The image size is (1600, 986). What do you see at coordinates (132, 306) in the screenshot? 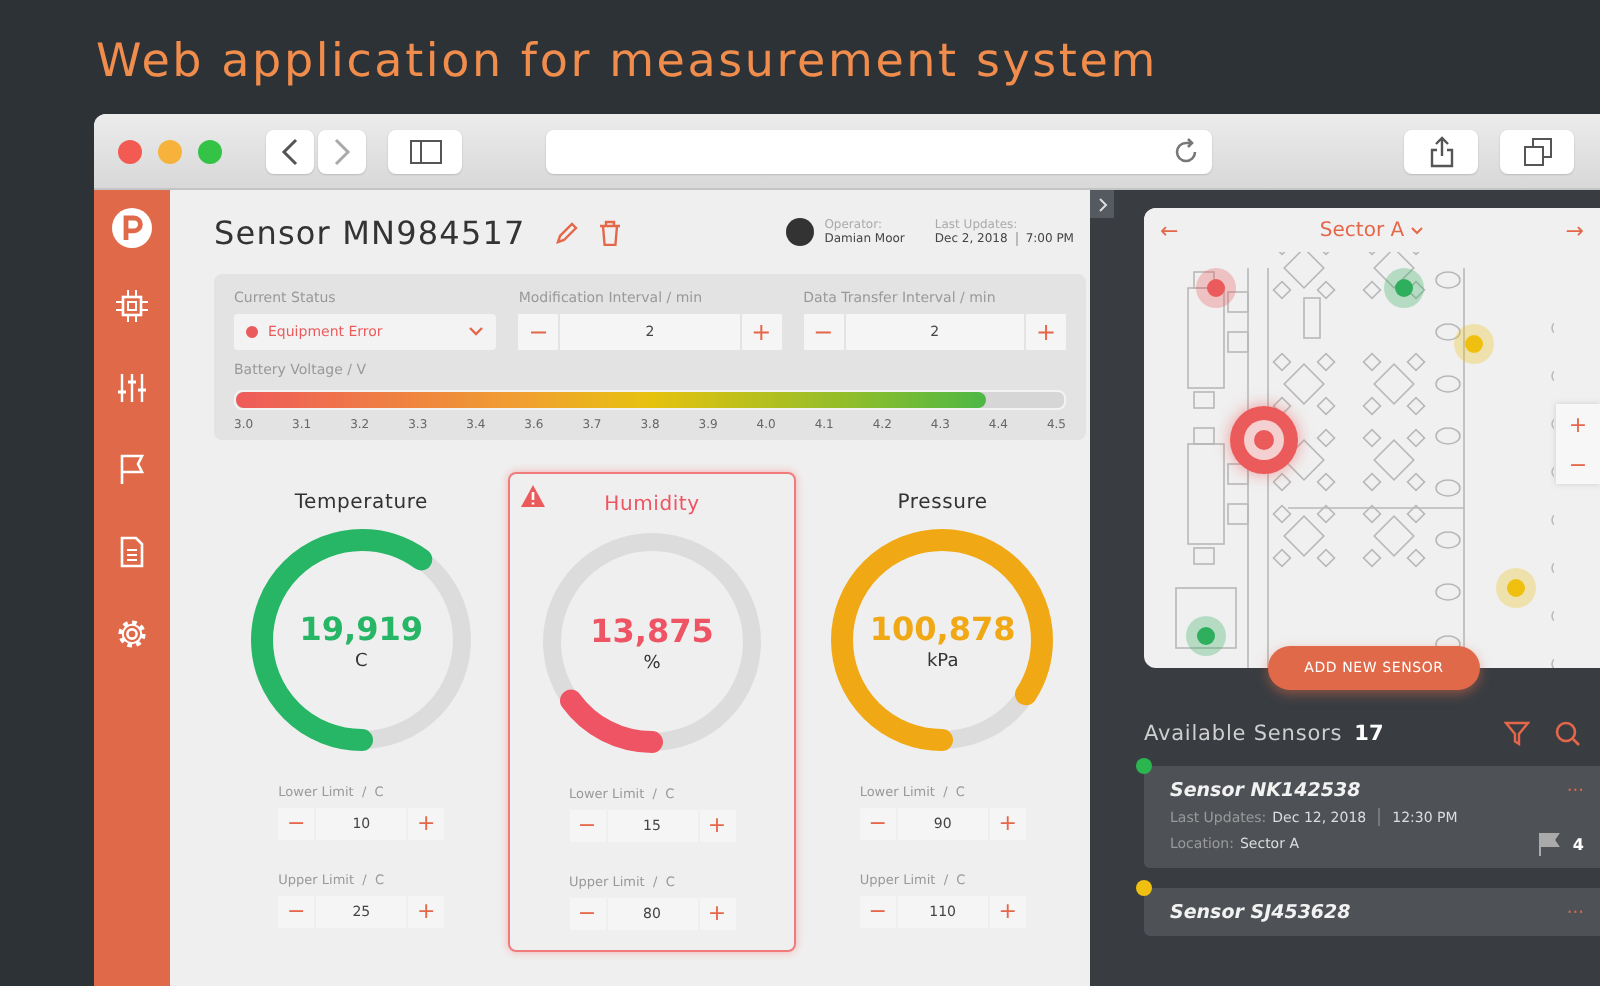
I see `chip-icon` at bounding box center [132, 306].